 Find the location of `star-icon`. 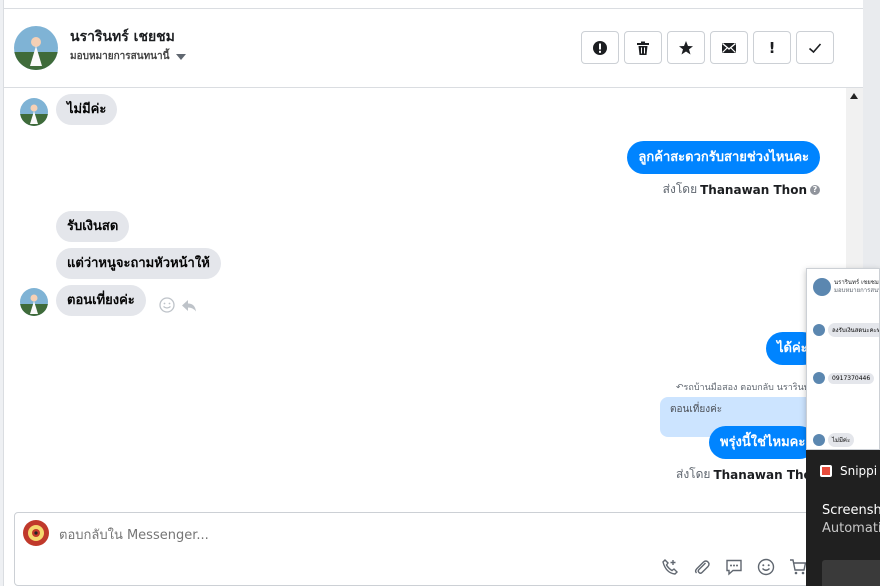

star-icon is located at coordinates (686, 47).